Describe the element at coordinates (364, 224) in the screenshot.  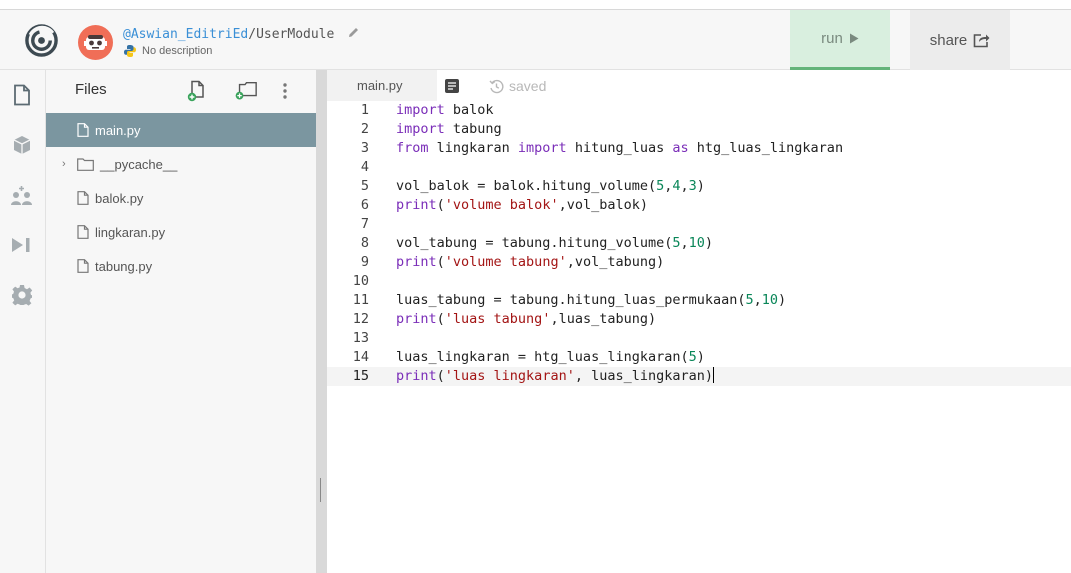
I see `line-number: 7` at that location.